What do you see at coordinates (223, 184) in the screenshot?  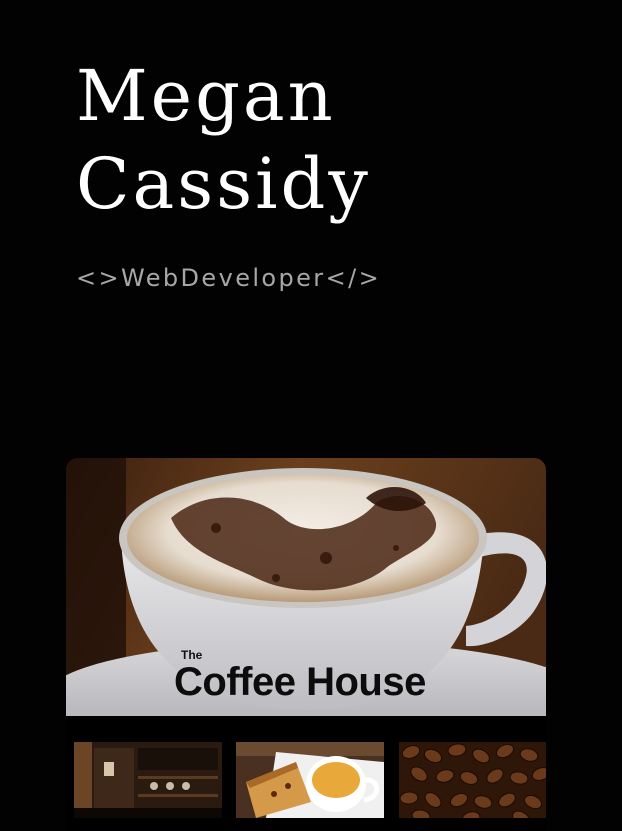 I see `last-name: Cassidy` at bounding box center [223, 184].